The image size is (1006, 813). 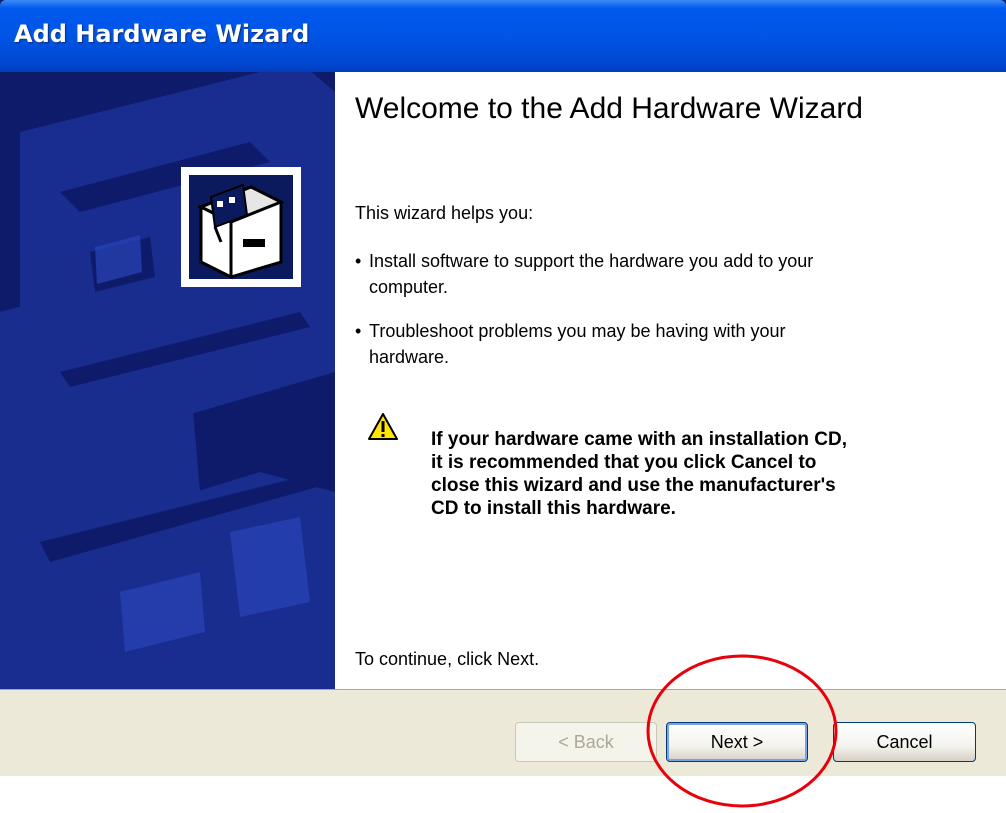 What do you see at coordinates (609, 108) in the screenshot?
I see `page-heading: Welcome to the Add Hardware Wizard` at bounding box center [609, 108].